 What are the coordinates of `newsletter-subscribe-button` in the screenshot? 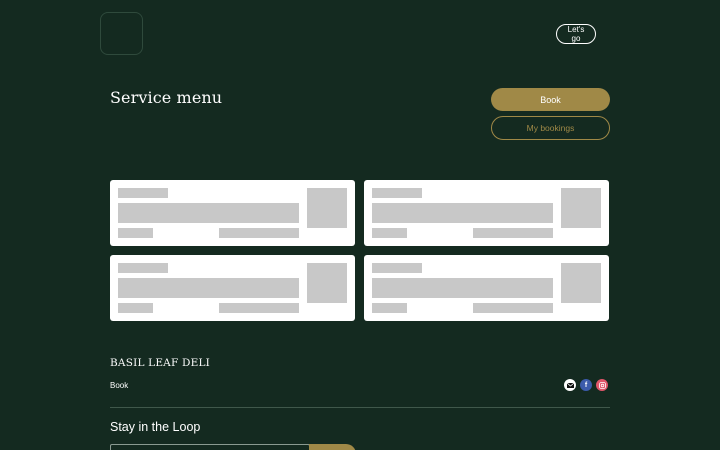 It's located at (332, 447).